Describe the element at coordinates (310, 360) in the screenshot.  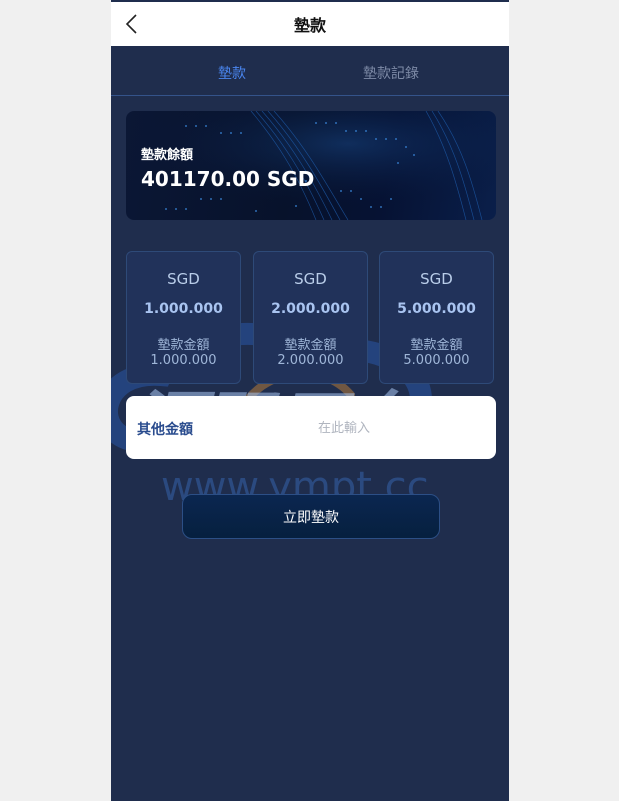
I see `amount-subvalue: 2.000.000` at that location.